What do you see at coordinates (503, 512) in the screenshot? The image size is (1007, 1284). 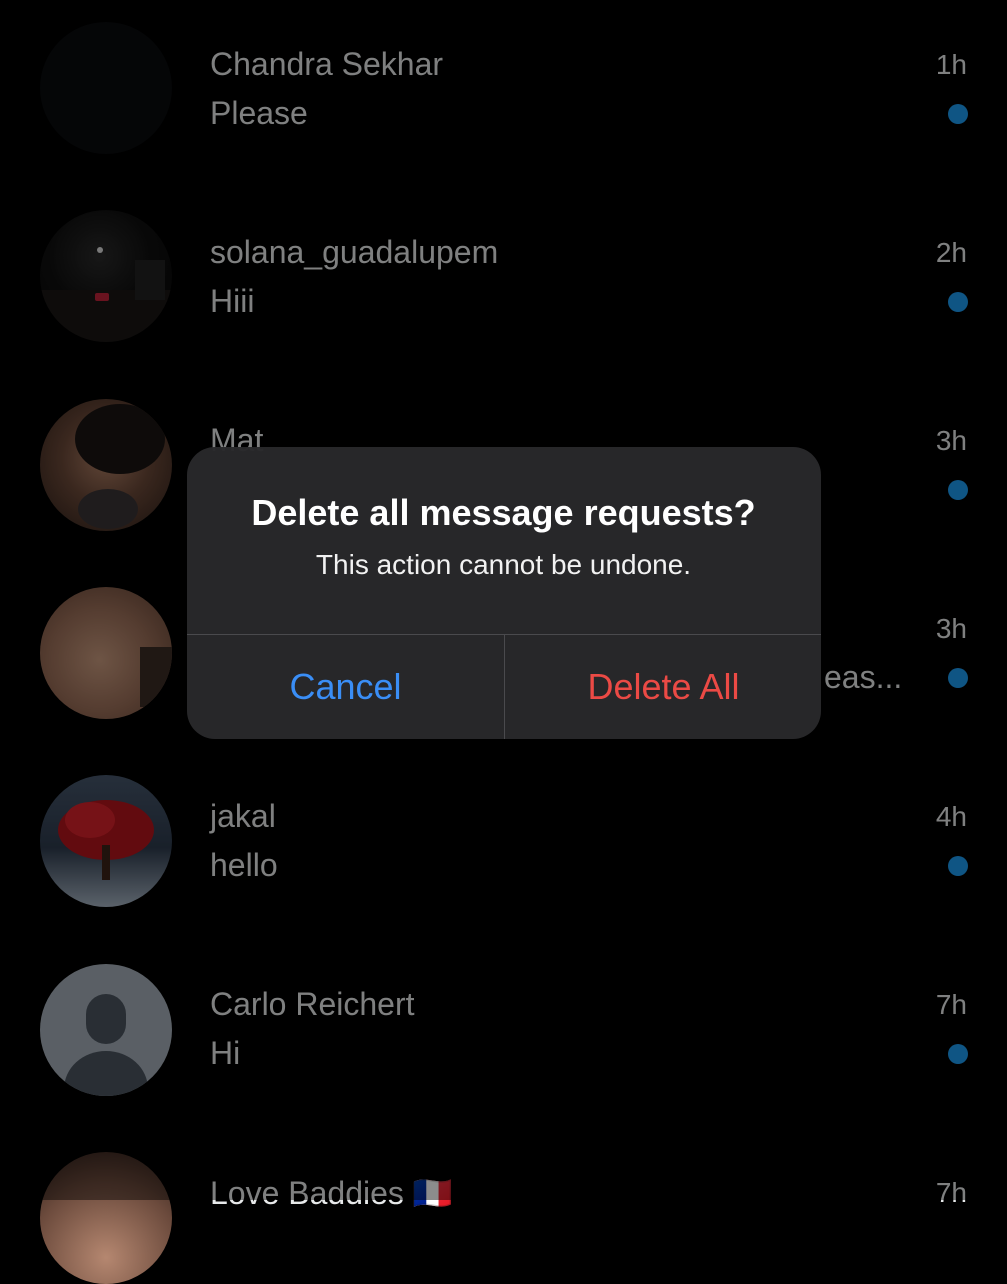 I see `dialog-title: Delete all message requests?` at bounding box center [503, 512].